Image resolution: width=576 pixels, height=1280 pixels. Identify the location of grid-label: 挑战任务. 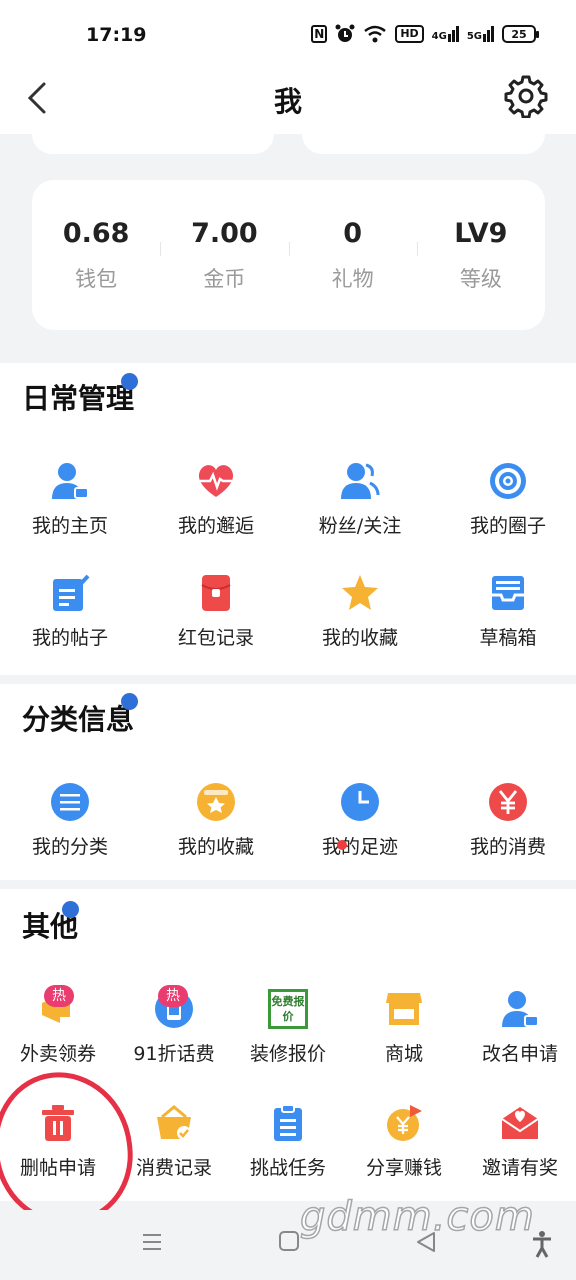
(287, 1168).